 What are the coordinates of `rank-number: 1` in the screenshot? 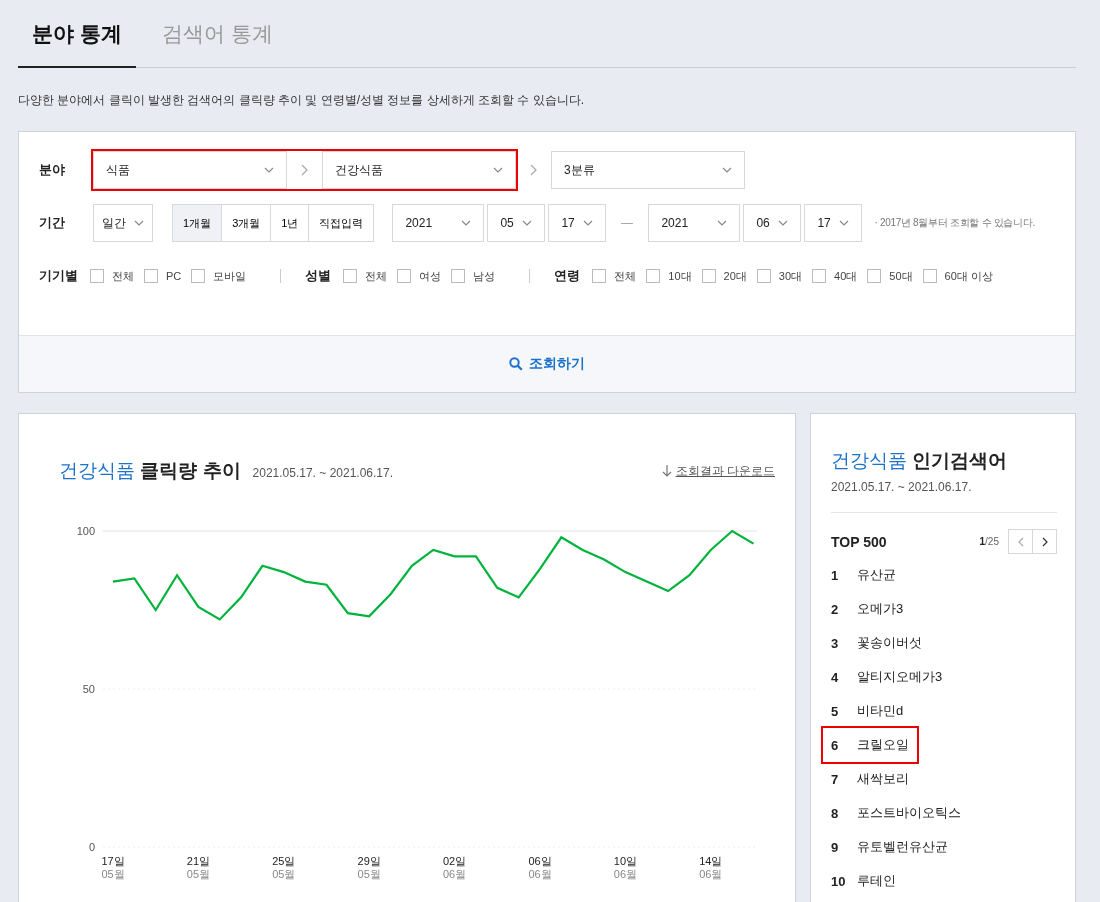 It's located at (835, 575).